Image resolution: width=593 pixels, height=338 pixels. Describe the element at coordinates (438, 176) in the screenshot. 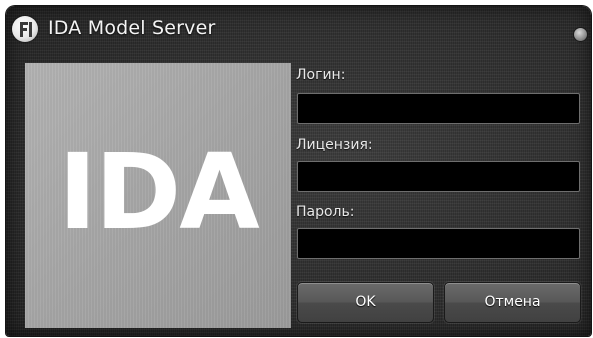

I see `license-input` at that location.